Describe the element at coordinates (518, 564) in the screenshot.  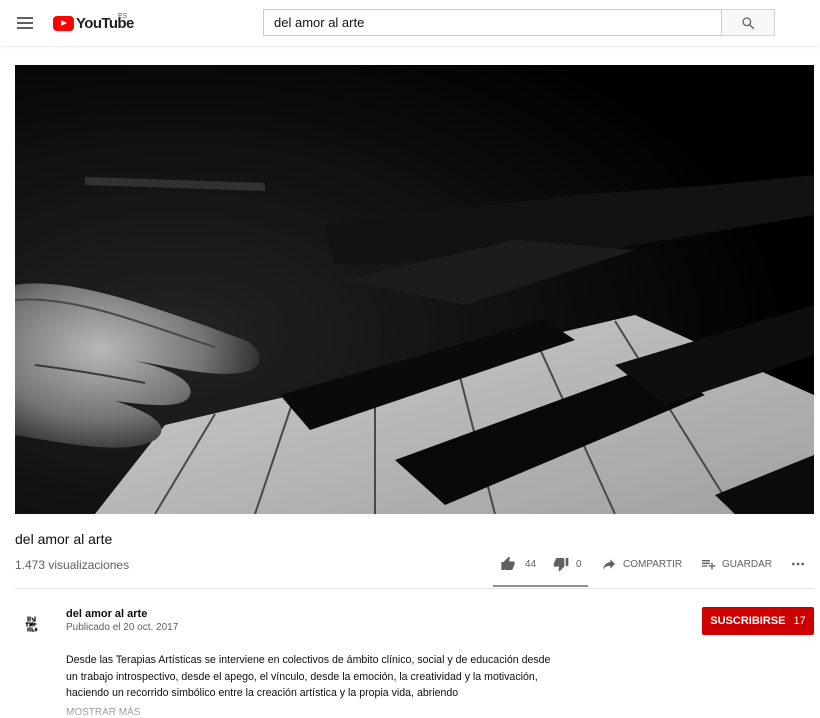
I see `like-button: 44` at that location.